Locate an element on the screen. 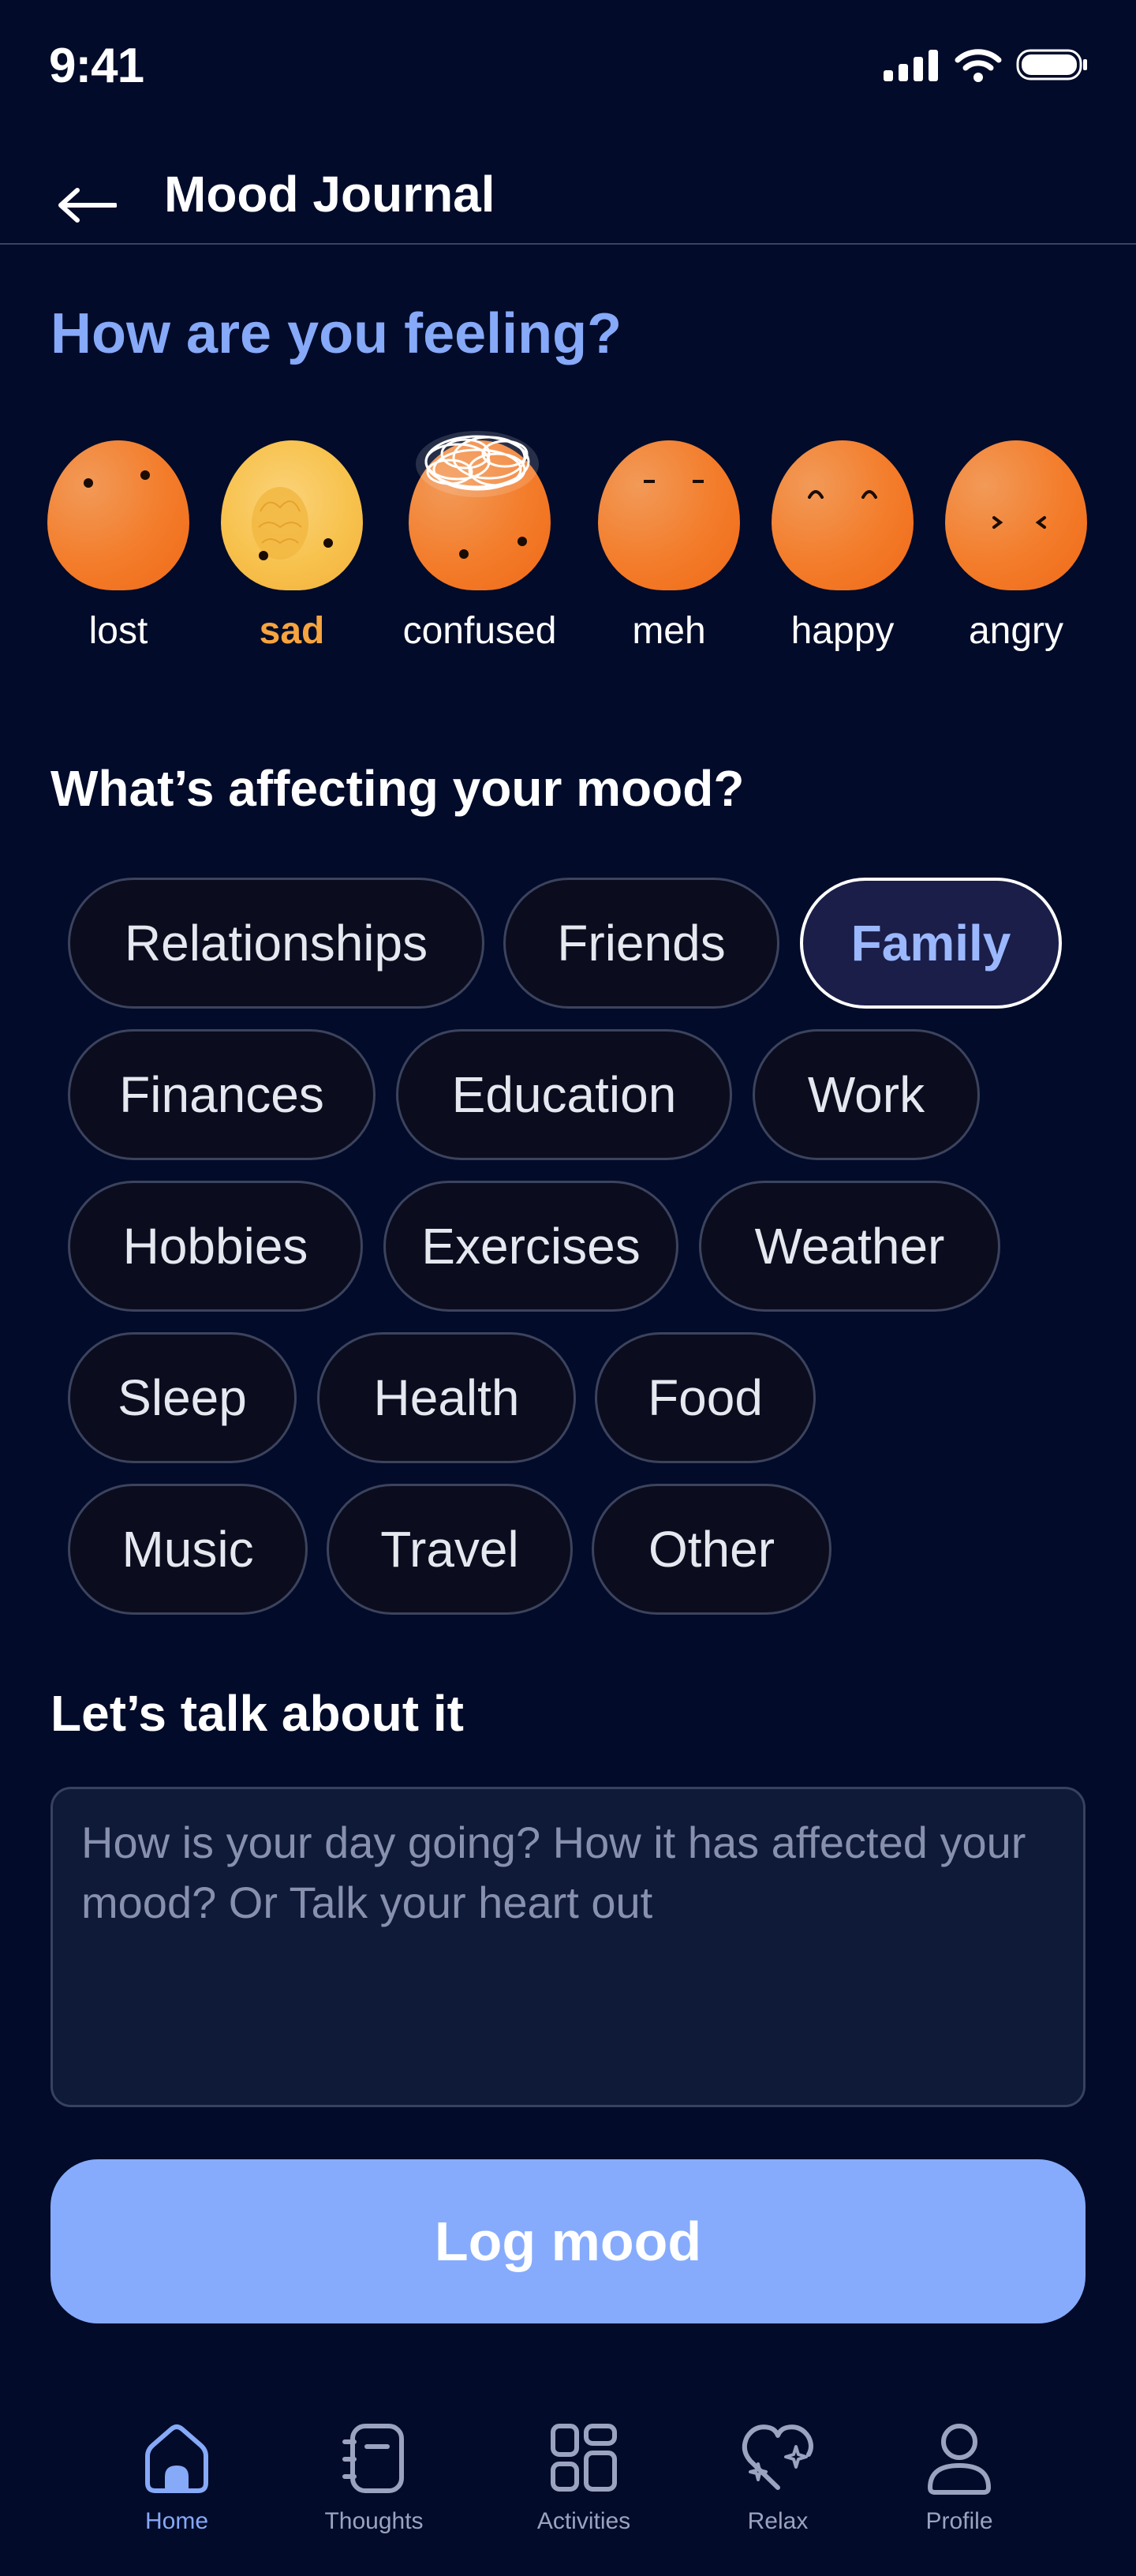 This screenshot has height=2576, width=1136. mood-angry-face-icon is located at coordinates (1016, 515).